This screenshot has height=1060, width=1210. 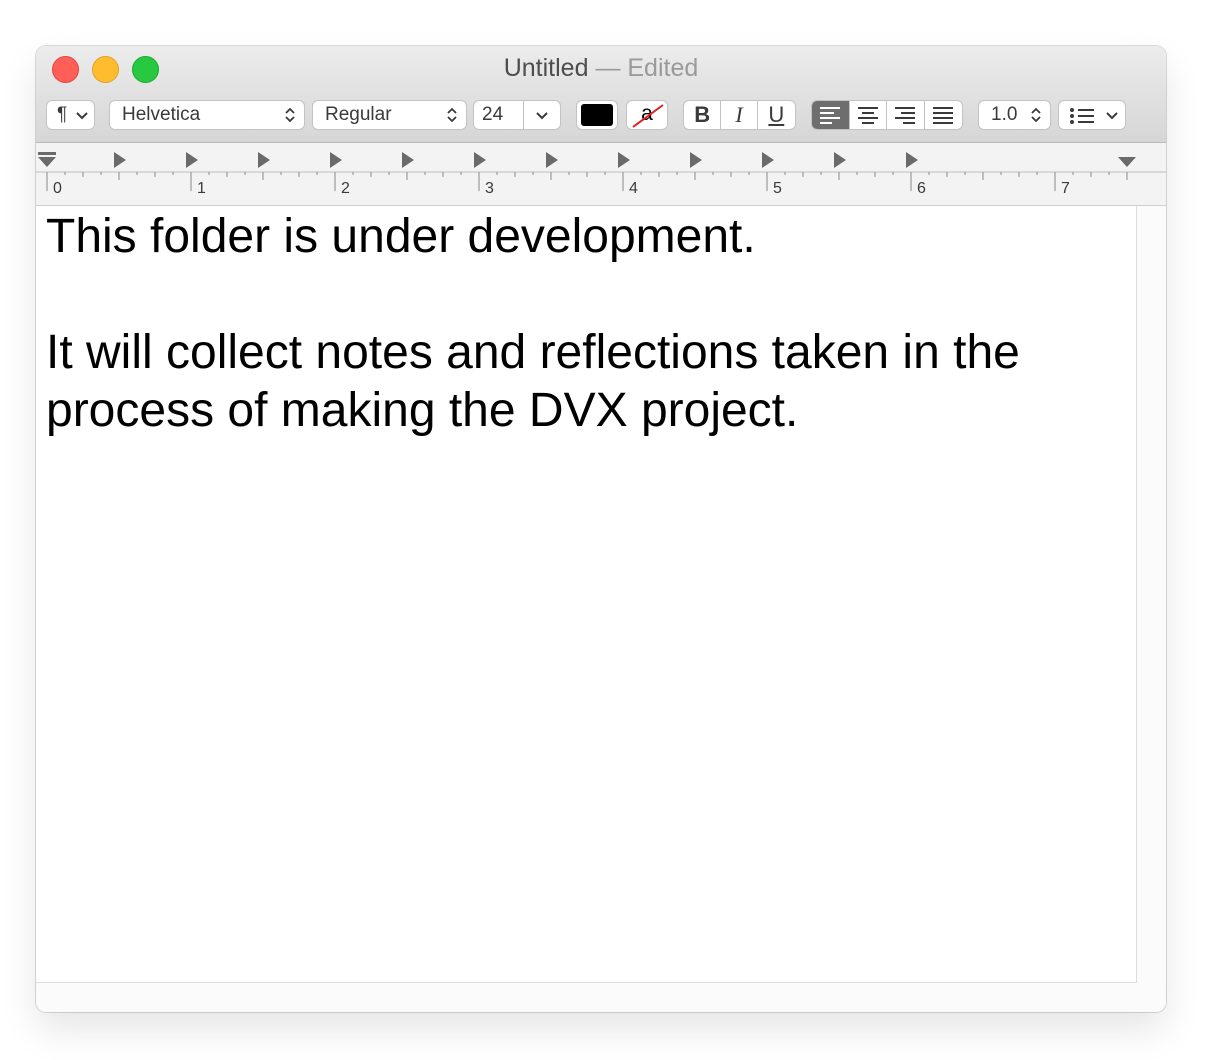 What do you see at coordinates (161, 114) in the screenshot?
I see `font-family-value: Helvetica` at bounding box center [161, 114].